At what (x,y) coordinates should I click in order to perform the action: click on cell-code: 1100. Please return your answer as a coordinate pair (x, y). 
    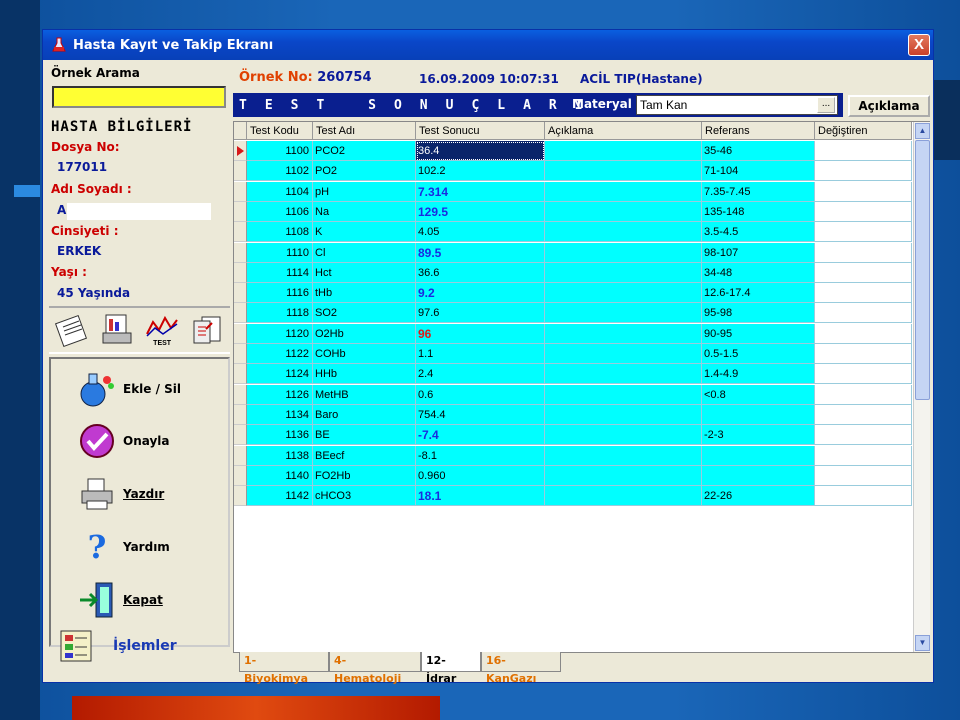
    Looking at the image, I should click on (280, 151).